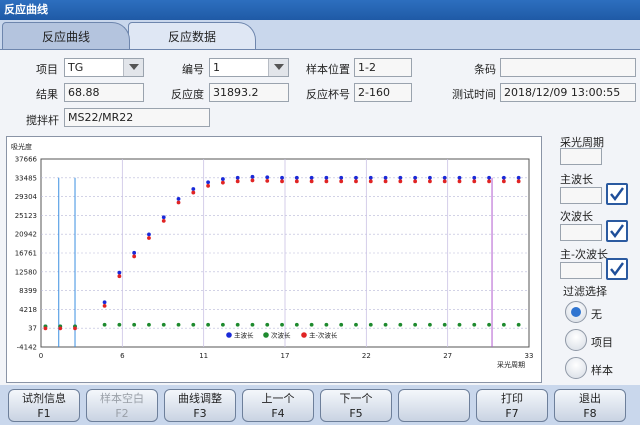 Image resolution: width=640 pixels, height=425 pixels. Describe the element at coordinates (193, 69) in the screenshot. I see `number-label: 编号` at that location.